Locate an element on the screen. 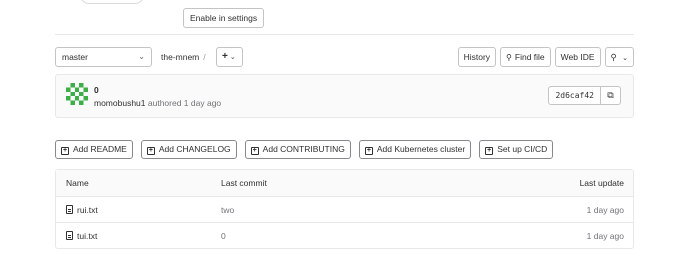 This screenshot has height=269, width=693. web-ide-button: Web IDE is located at coordinates (577, 57).